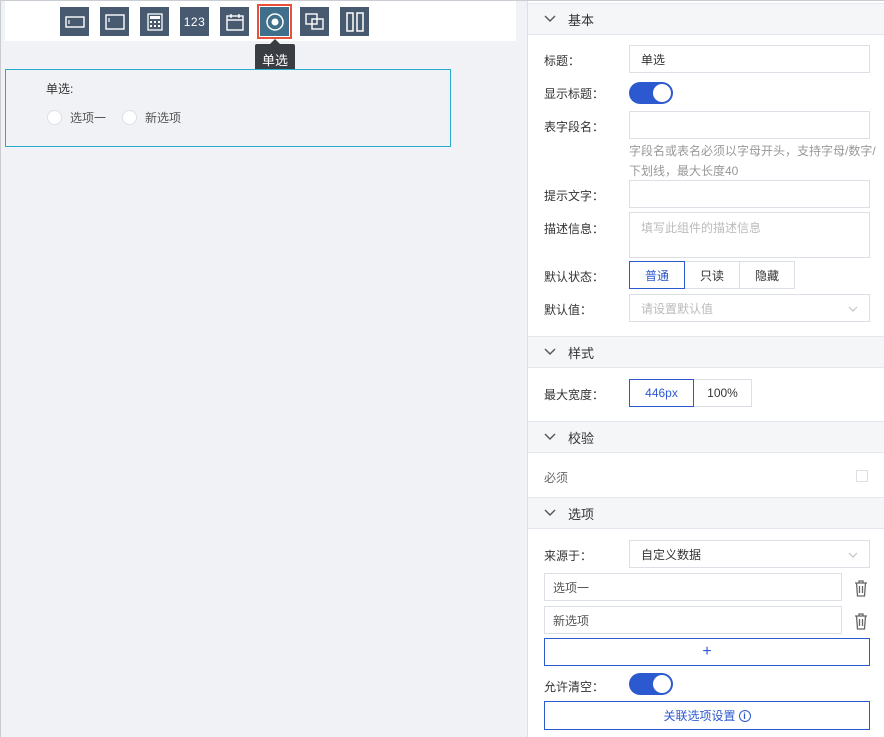 This screenshot has height=737, width=884. I want to click on default-state-segmented: 普通 只读 隐藏, so click(712, 275).